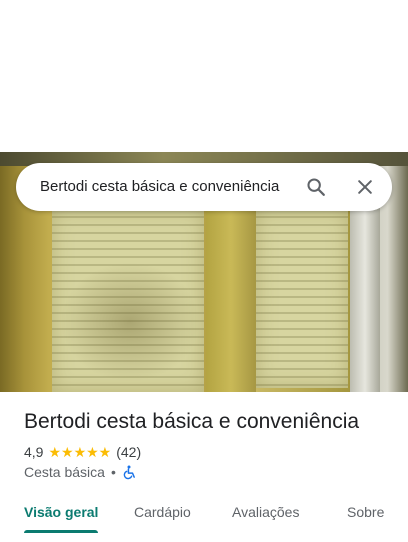 Image resolution: width=408 pixels, height=542 pixels. Describe the element at coordinates (192, 421) in the screenshot. I see `place-title: Bertodi cesta básica e conveniência` at that location.